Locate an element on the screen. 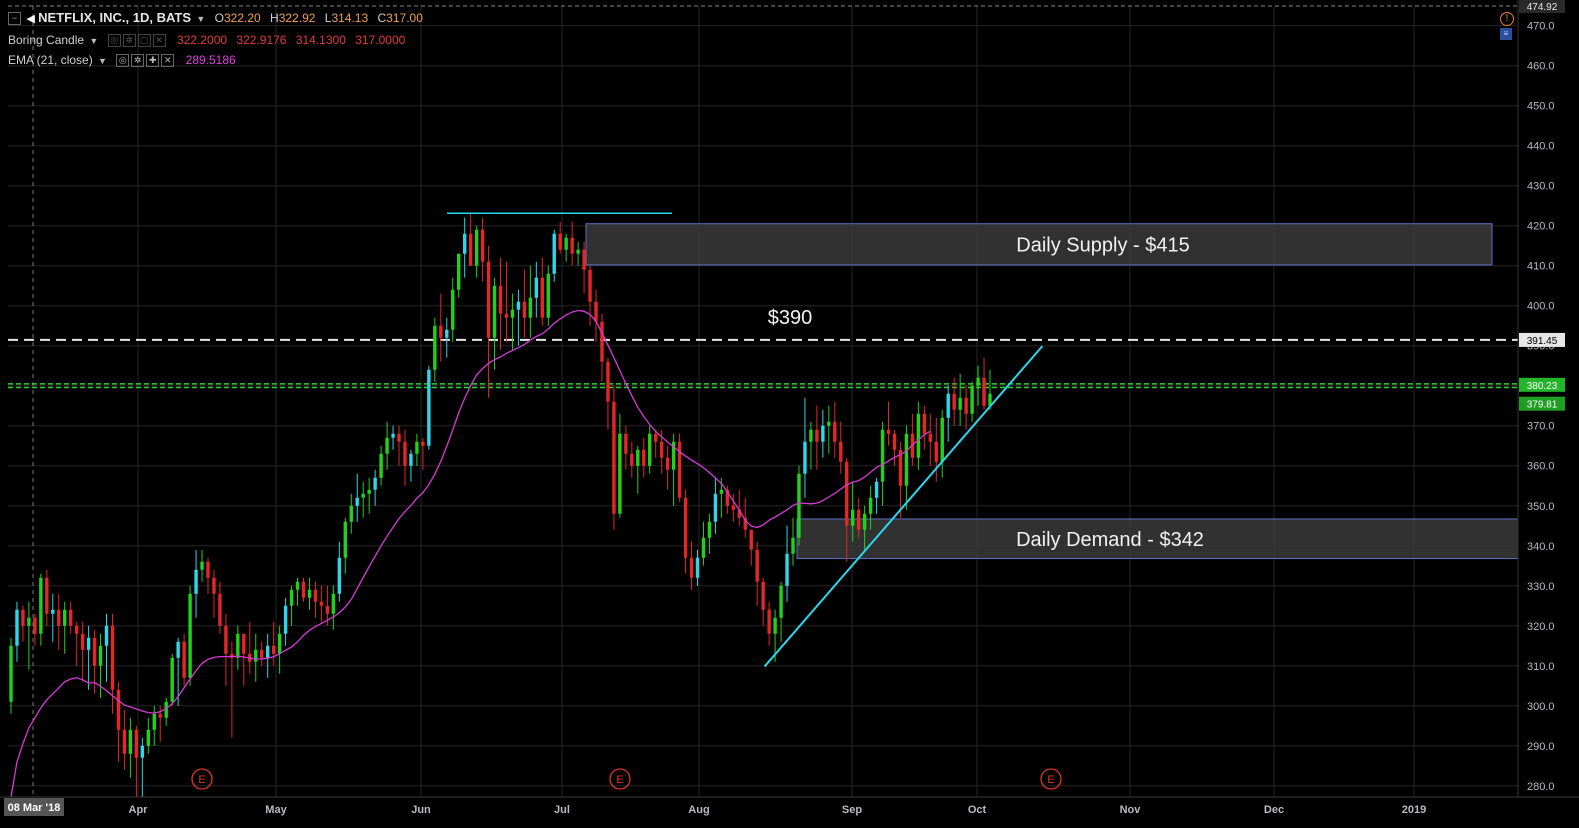 This screenshot has height=828, width=1579. y-tick-label: 300.0 is located at coordinates (1541, 707).